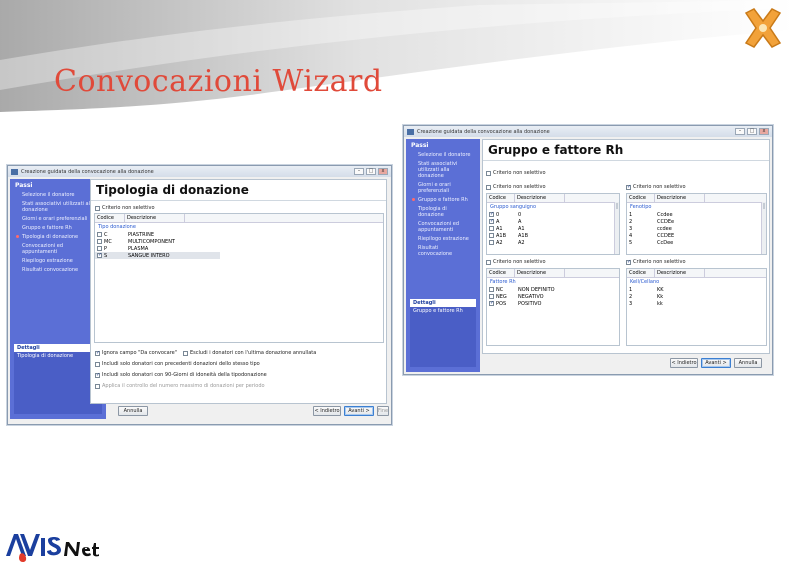  What do you see at coordinates (696, 214) in the screenshot?
I see `table-row: 1 Ccdee` at bounding box center [696, 214].